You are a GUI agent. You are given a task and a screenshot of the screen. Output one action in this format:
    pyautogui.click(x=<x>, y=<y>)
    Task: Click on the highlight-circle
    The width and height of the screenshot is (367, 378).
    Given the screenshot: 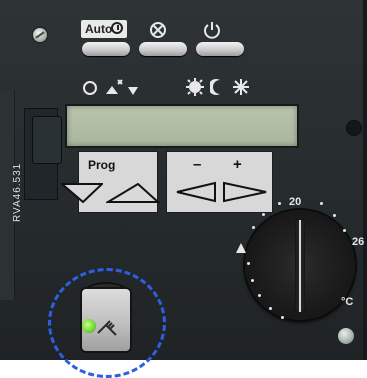 What is the action you would take?
    pyautogui.click(x=107, y=323)
    